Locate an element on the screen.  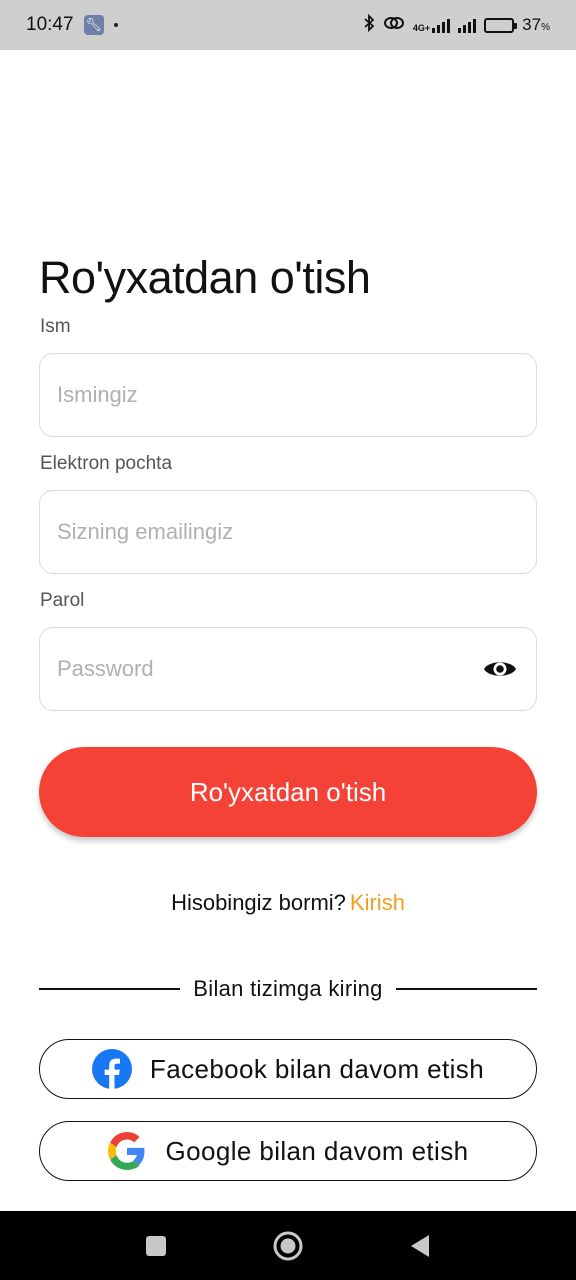
google-button-label: Google bilan davom etish is located at coordinates (317, 1150).